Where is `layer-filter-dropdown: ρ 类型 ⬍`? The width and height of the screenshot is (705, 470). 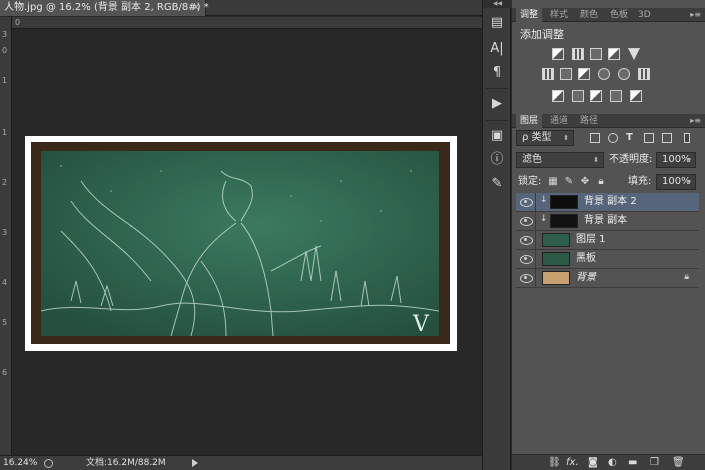 layer-filter-dropdown: ρ 类型 ⬍ is located at coordinates (545, 138).